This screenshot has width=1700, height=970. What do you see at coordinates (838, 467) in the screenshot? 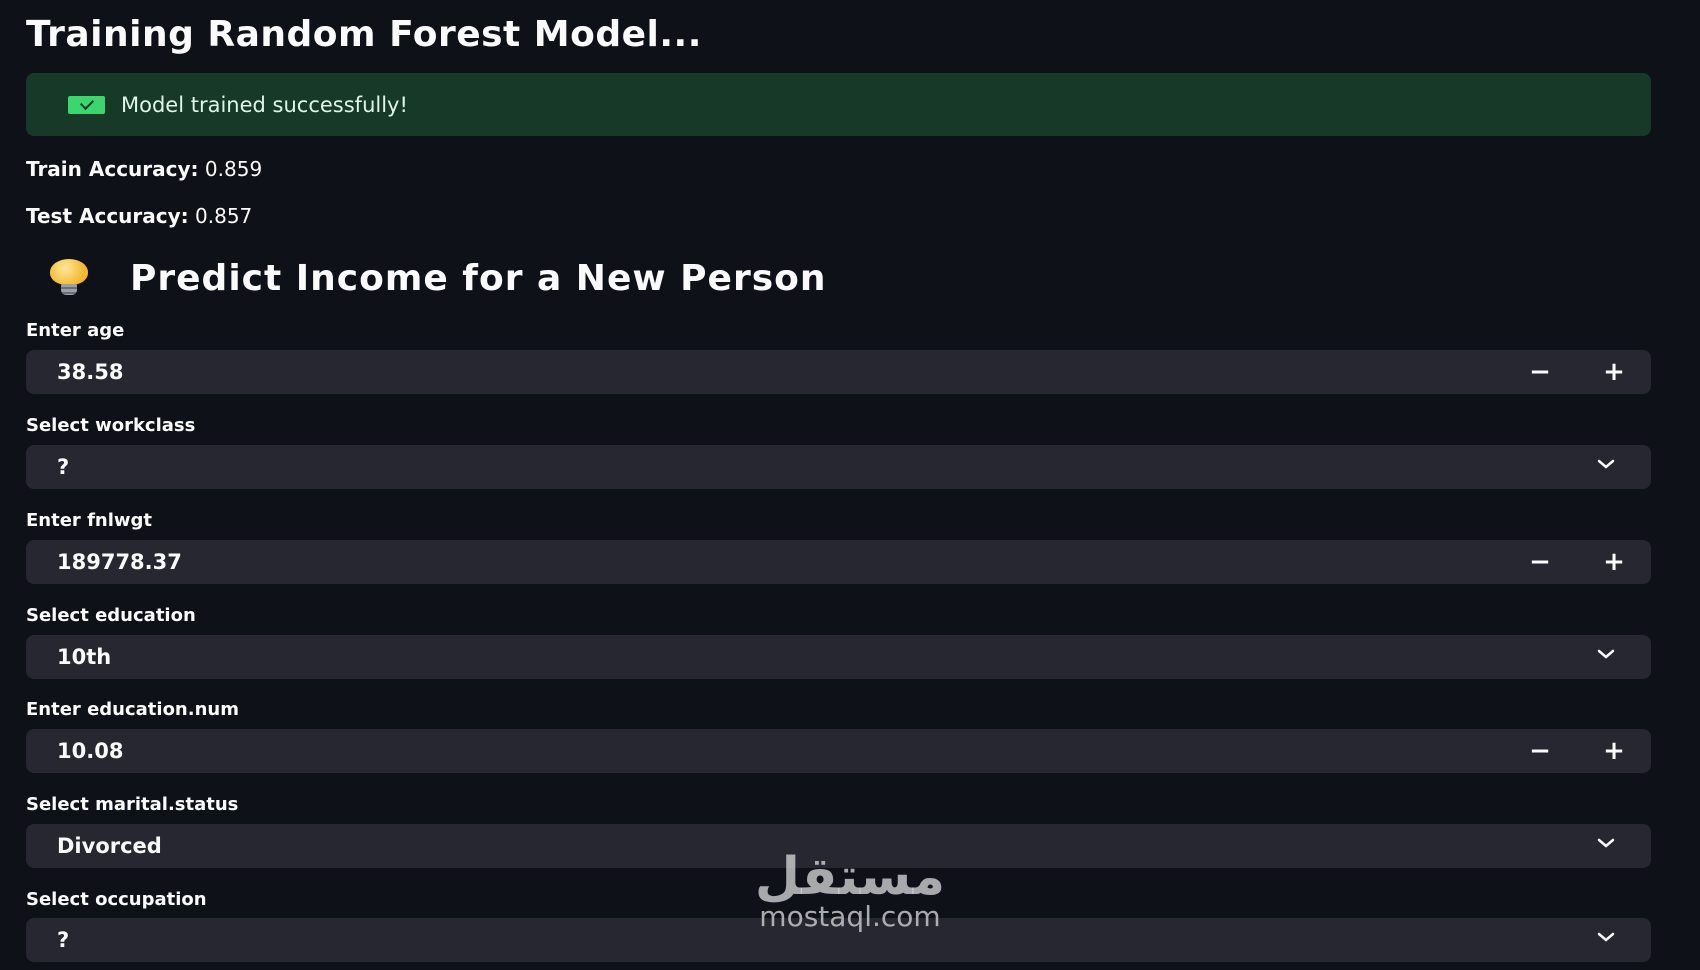
I see `workclass-select: ?` at bounding box center [838, 467].